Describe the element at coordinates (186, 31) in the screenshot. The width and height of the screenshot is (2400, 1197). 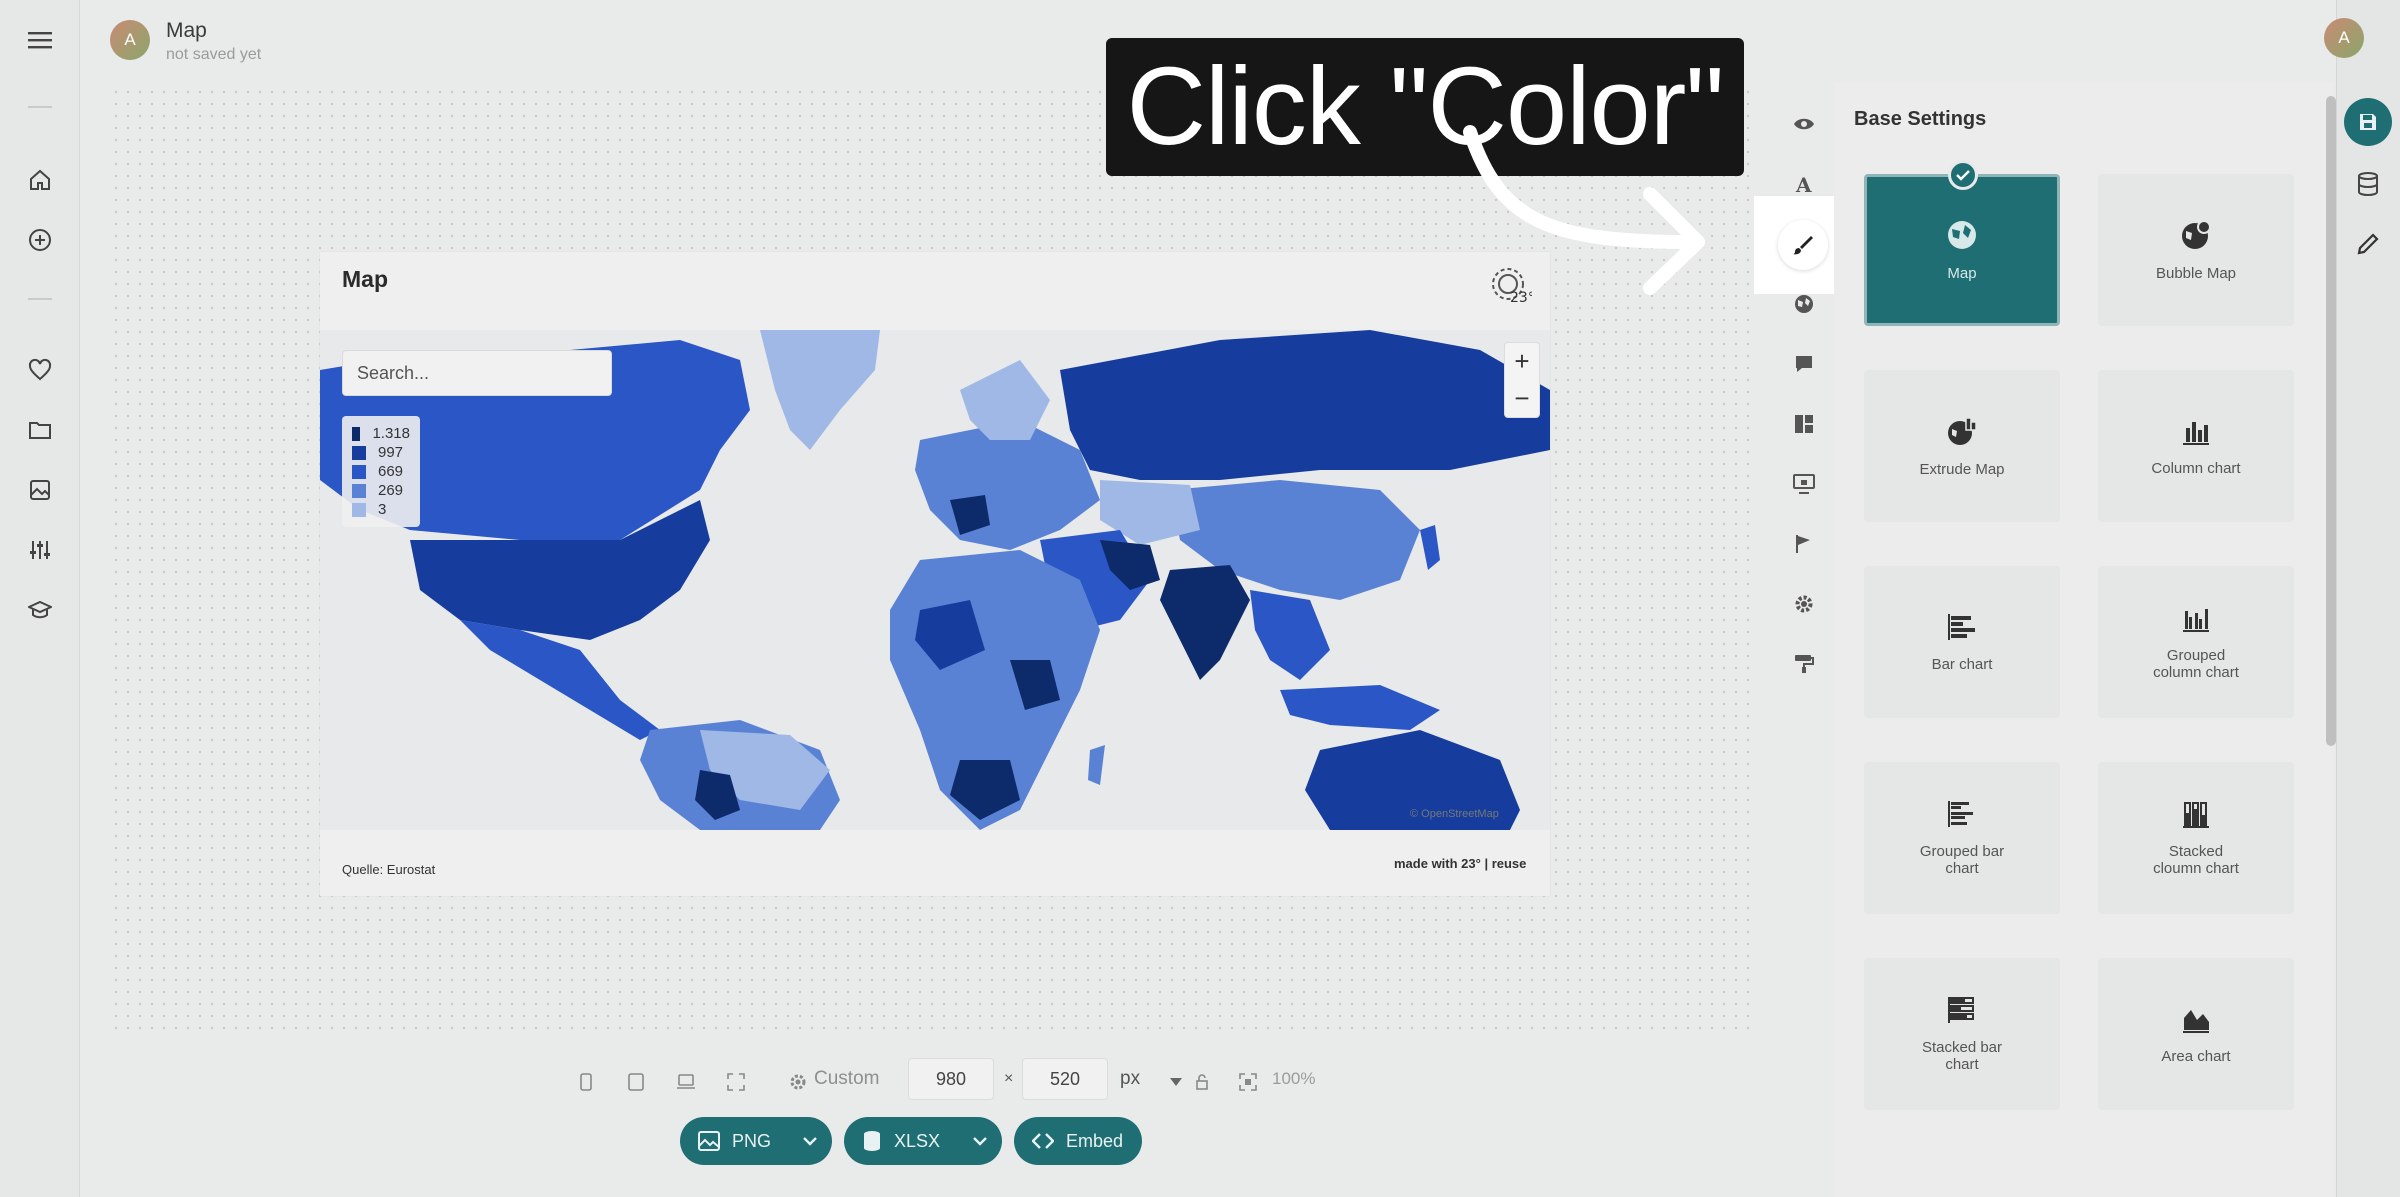
I see `project-title: Map` at that location.